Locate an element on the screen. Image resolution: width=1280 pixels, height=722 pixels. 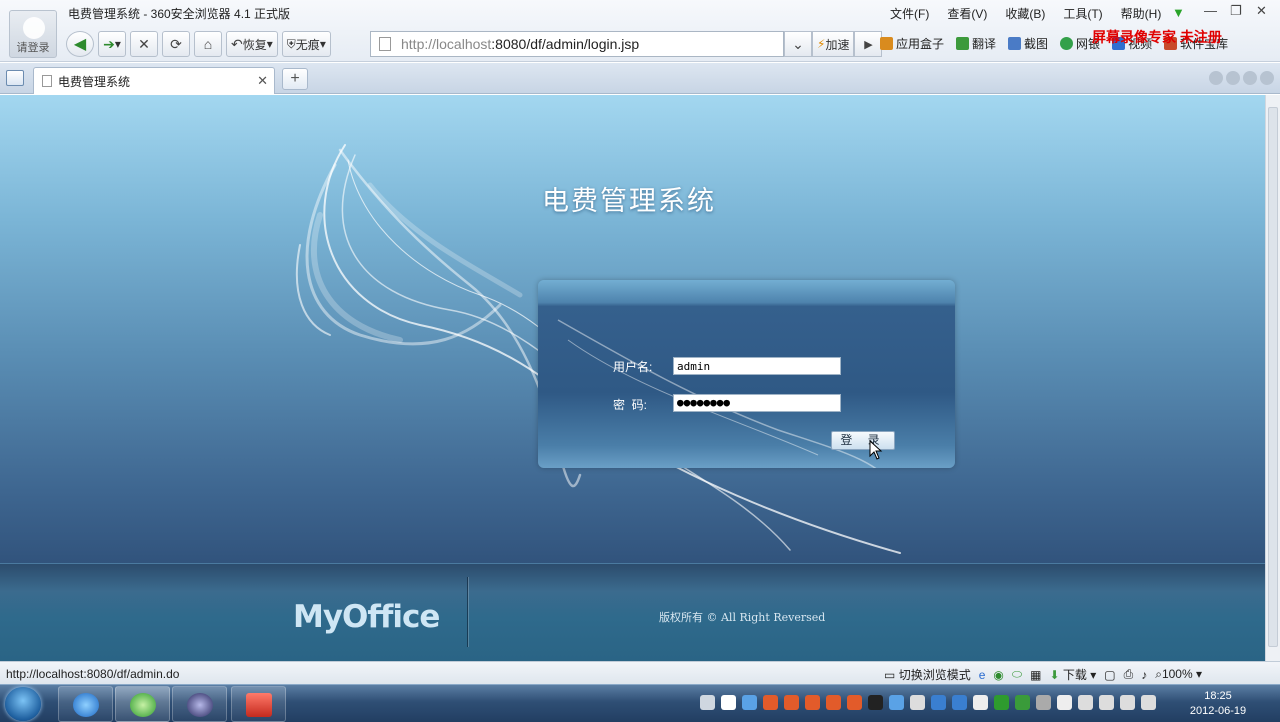
login-button: 登 录 is located at coordinates (863, 440).